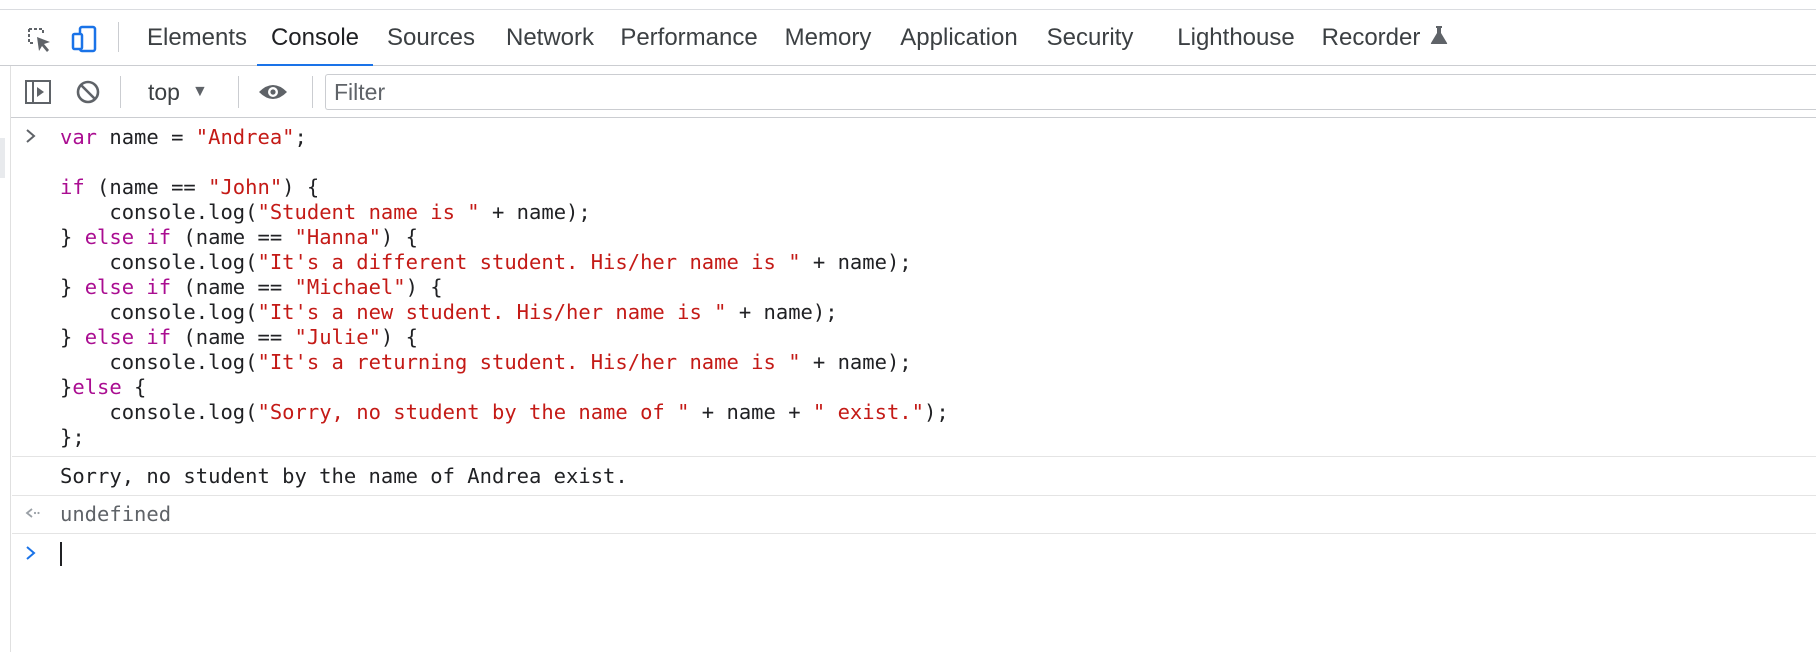 The image size is (1816, 652). What do you see at coordinates (350, 287) in the screenshot?
I see `code-token: "Michael"` at bounding box center [350, 287].